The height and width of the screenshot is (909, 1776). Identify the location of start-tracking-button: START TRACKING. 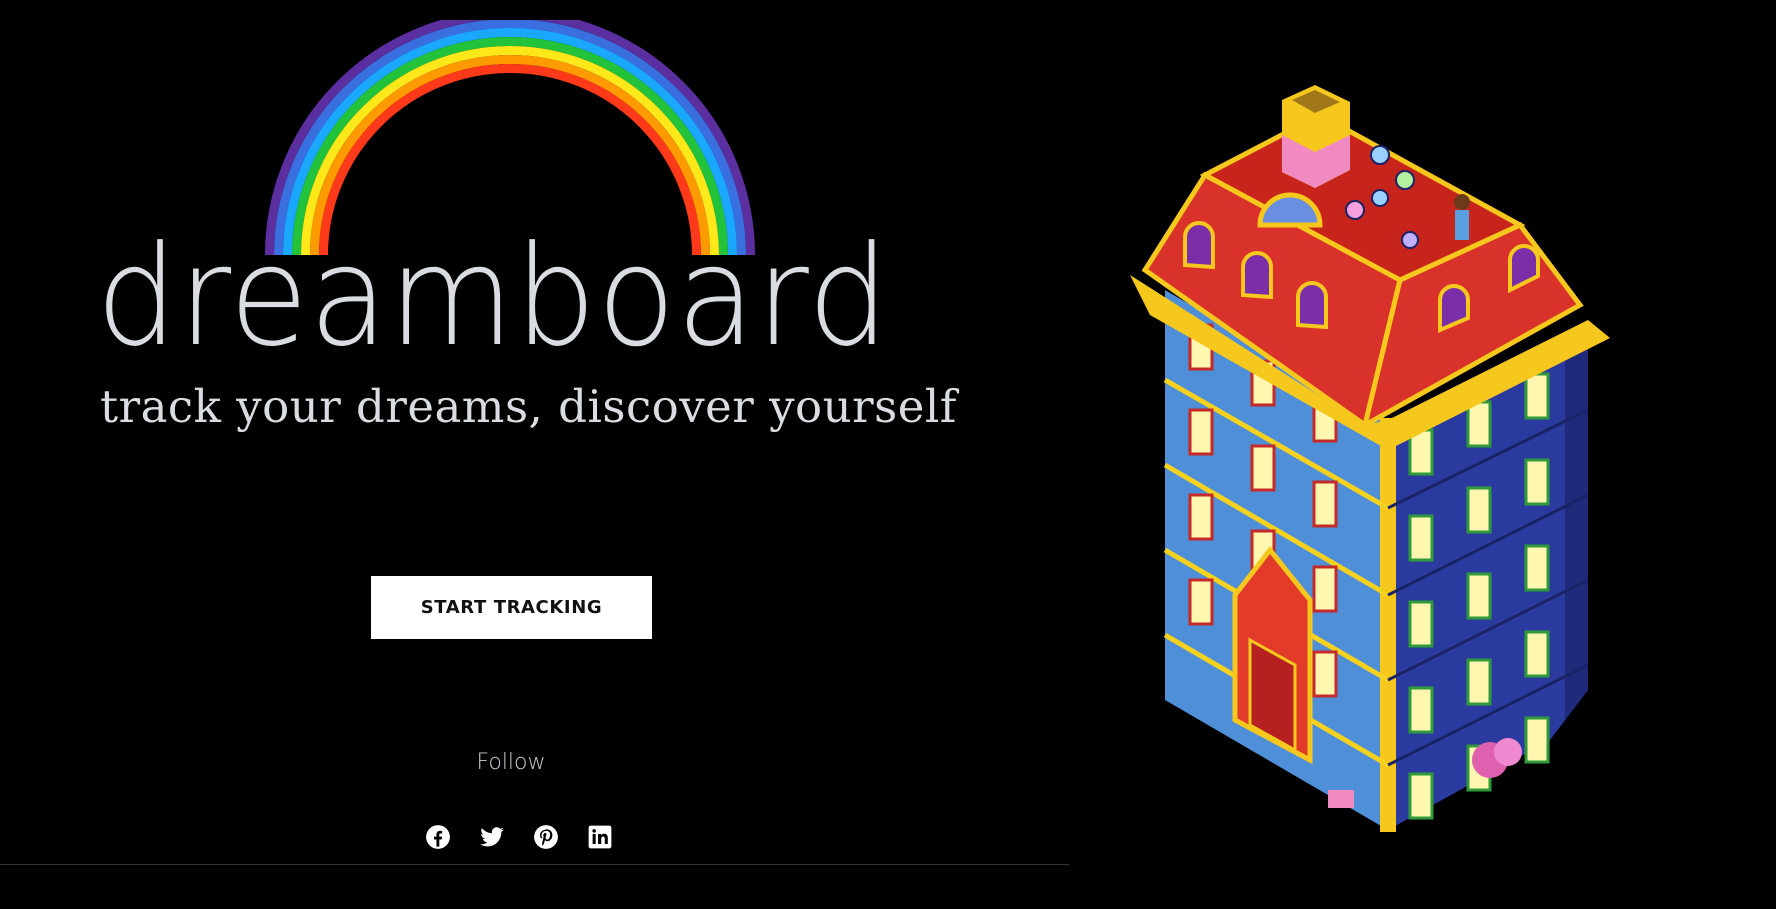
(511, 607).